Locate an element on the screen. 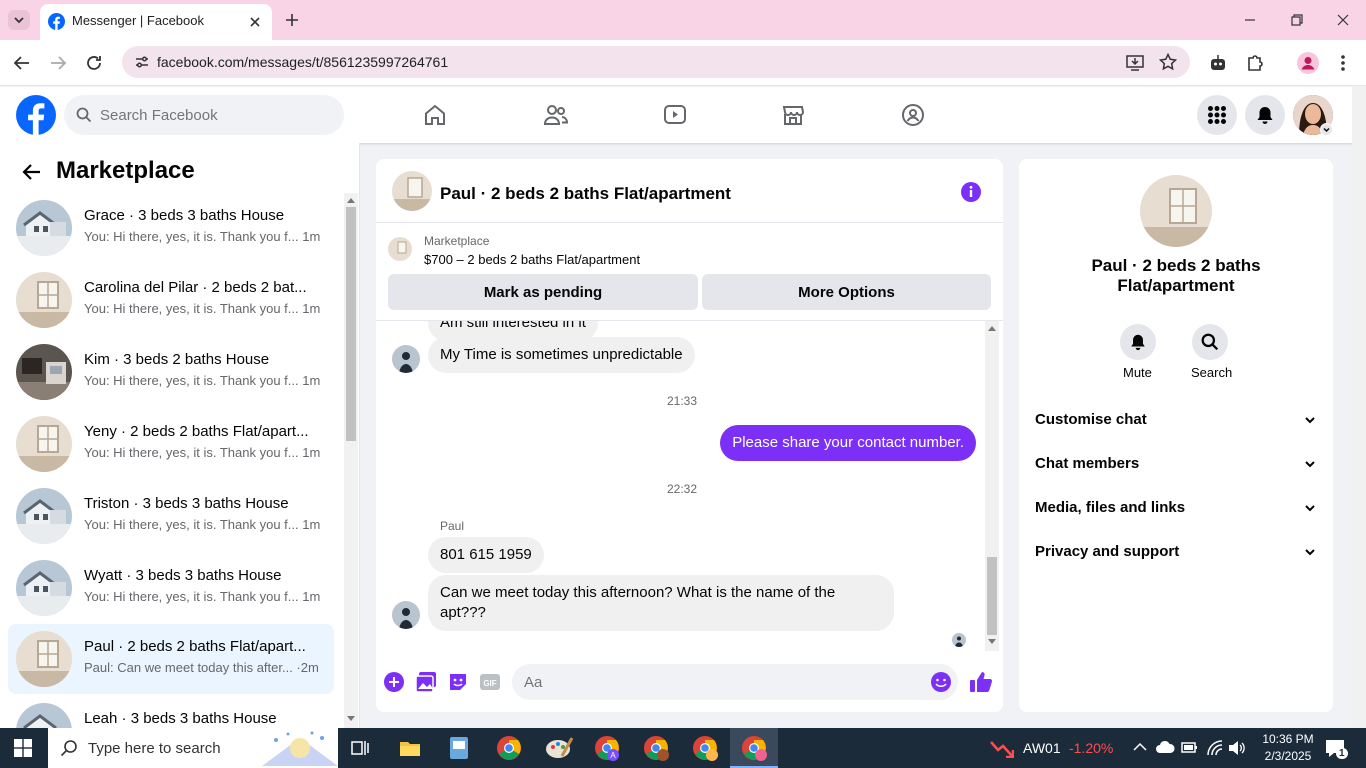 The width and height of the screenshot is (1366, 768). like-thumb-icon is located at coordinates (981, 682).